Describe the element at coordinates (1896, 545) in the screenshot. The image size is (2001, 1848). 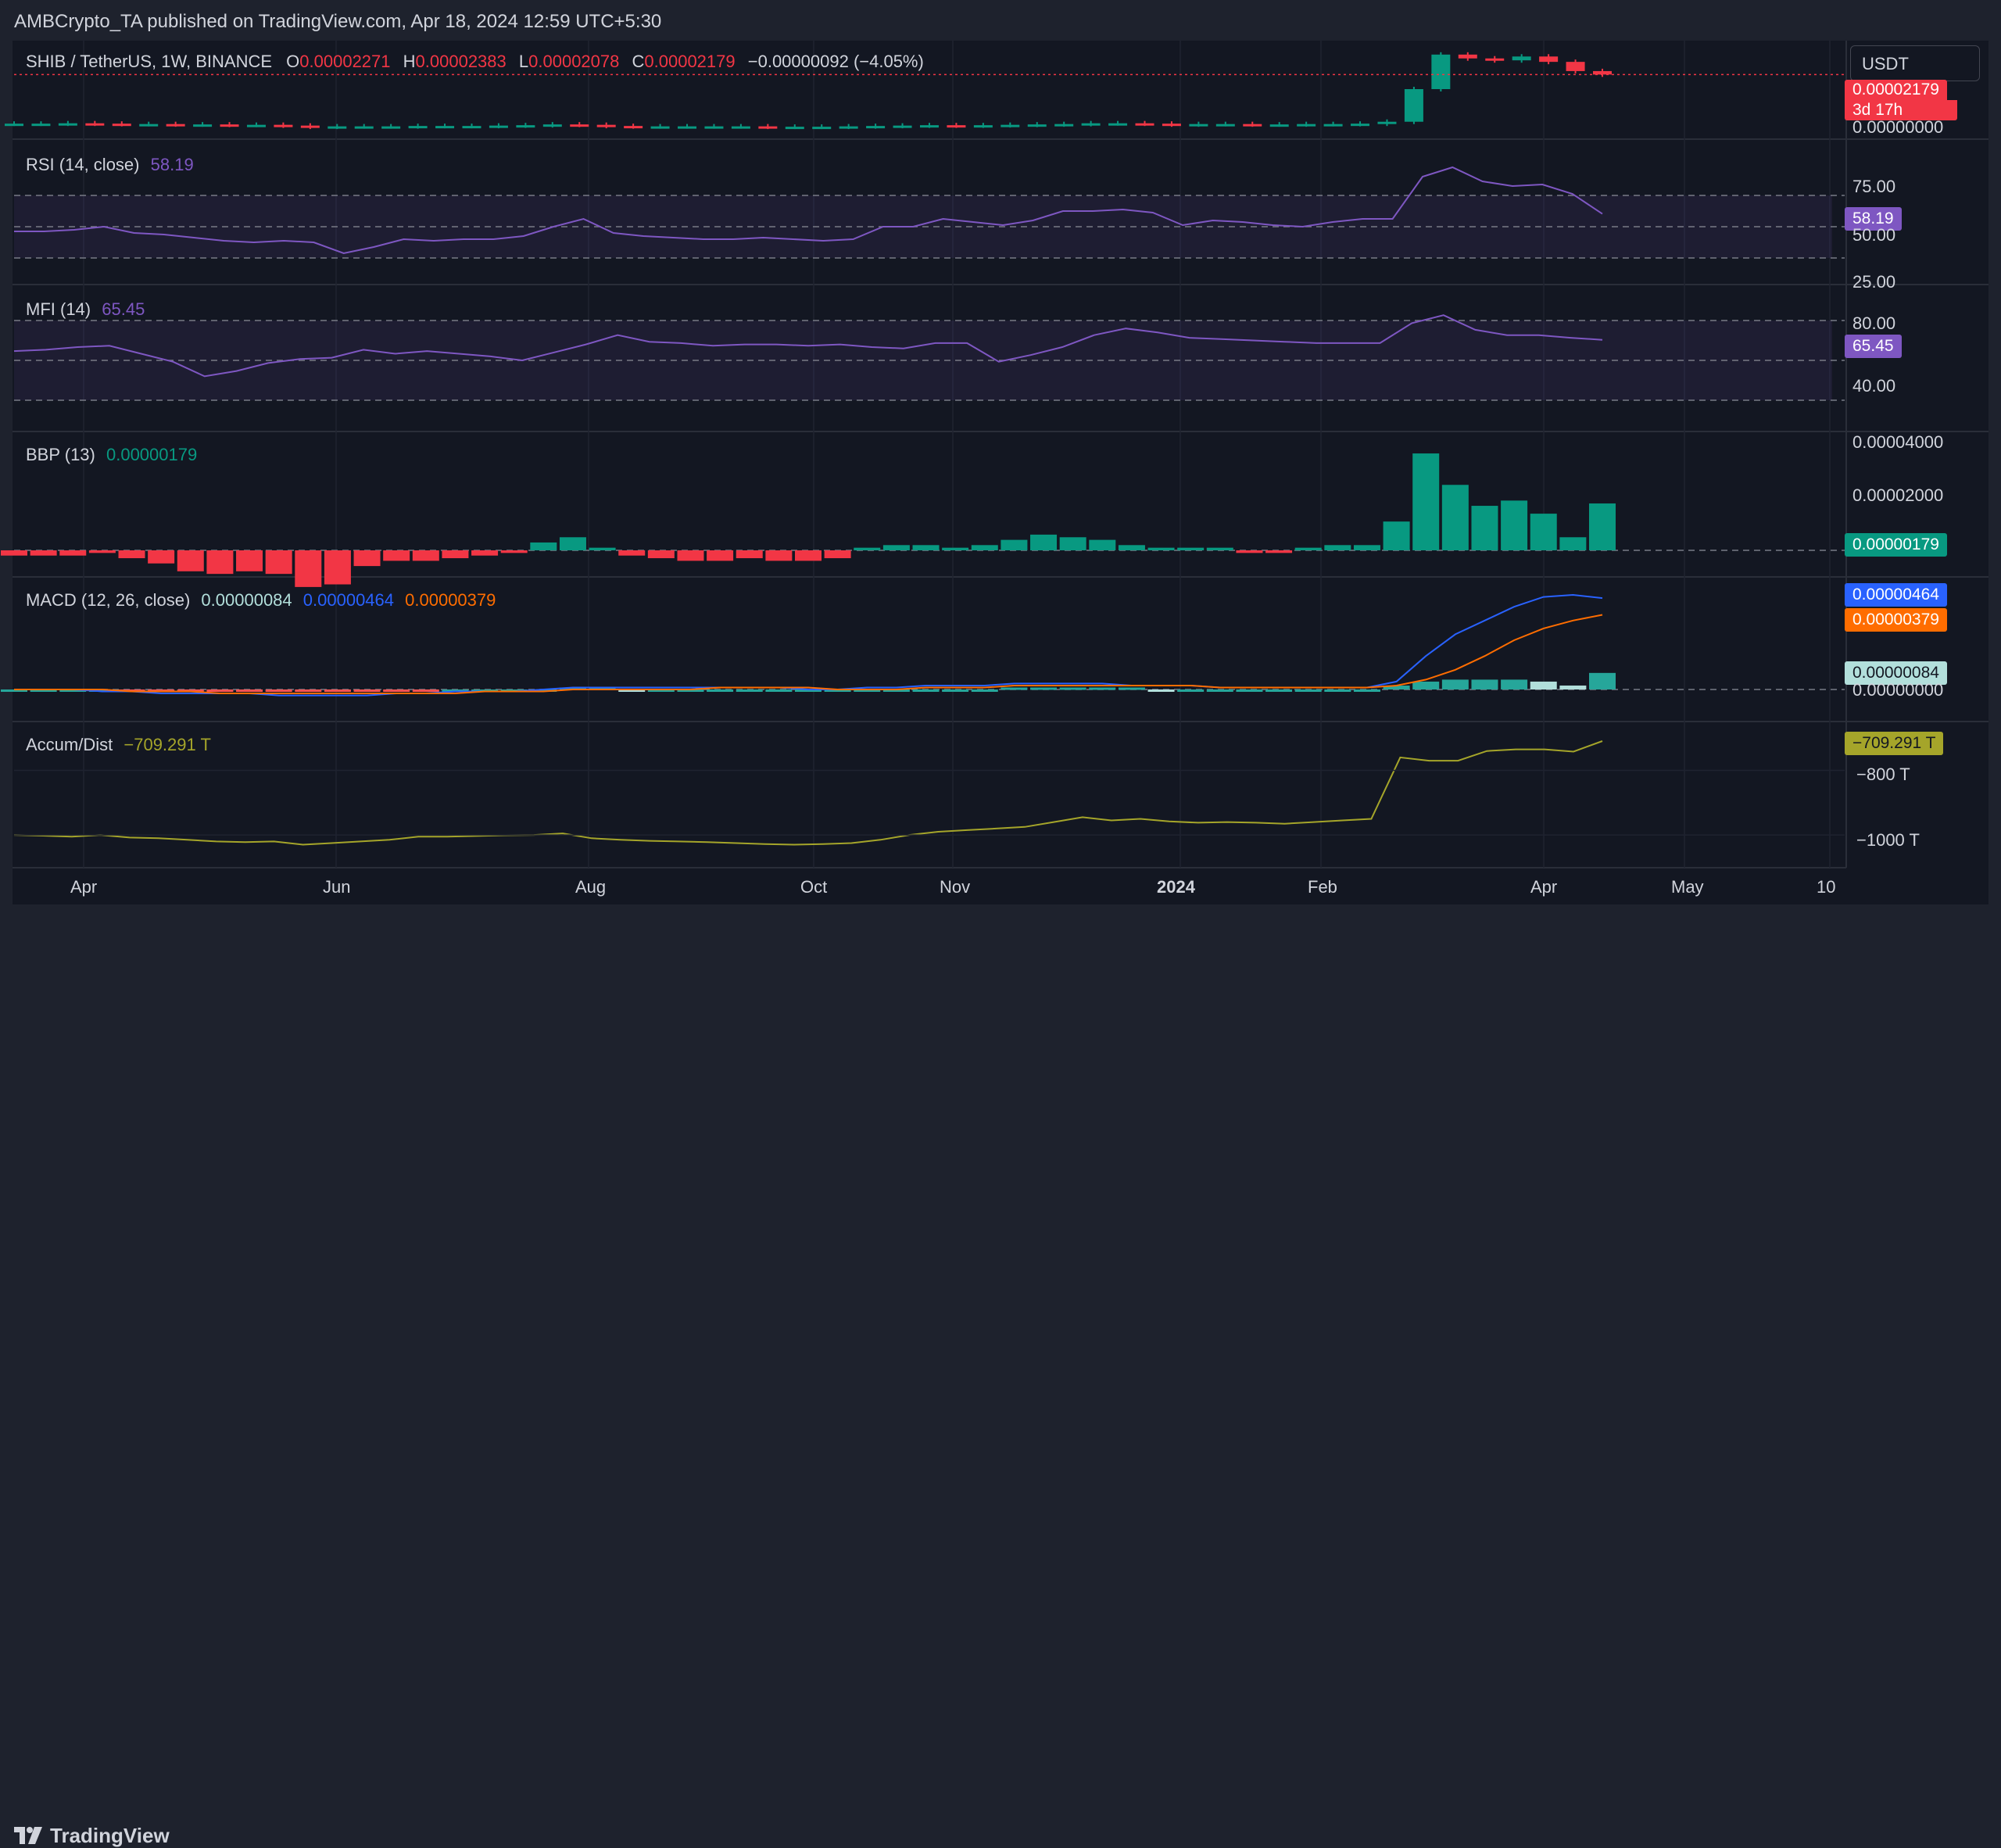
I see `bbp-value-tag: 0.00000179` at that location.